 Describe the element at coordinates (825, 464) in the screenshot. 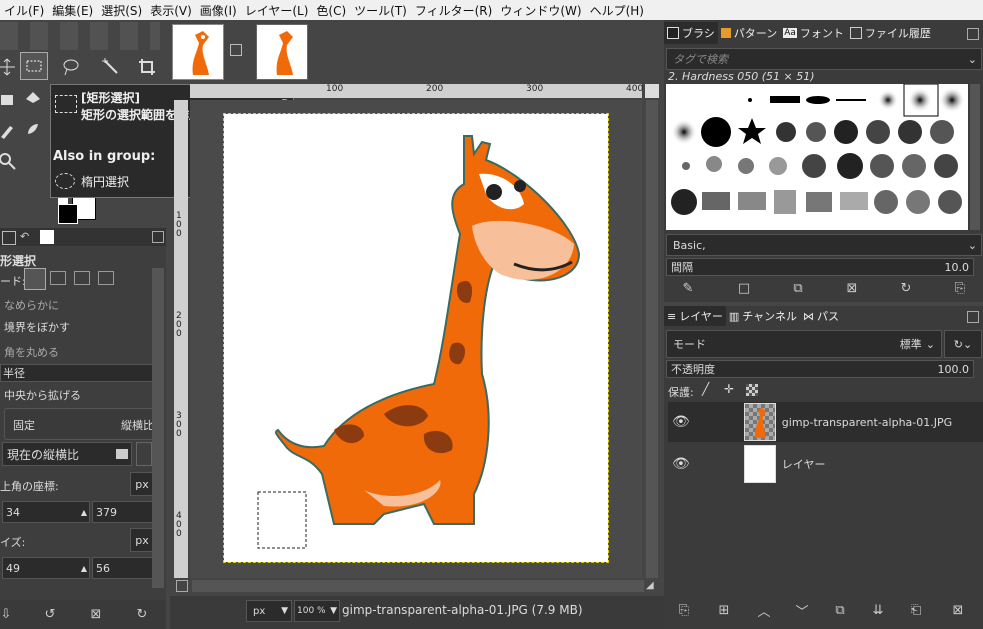

I see `layer-row: 👁 レイヤー` at that location.